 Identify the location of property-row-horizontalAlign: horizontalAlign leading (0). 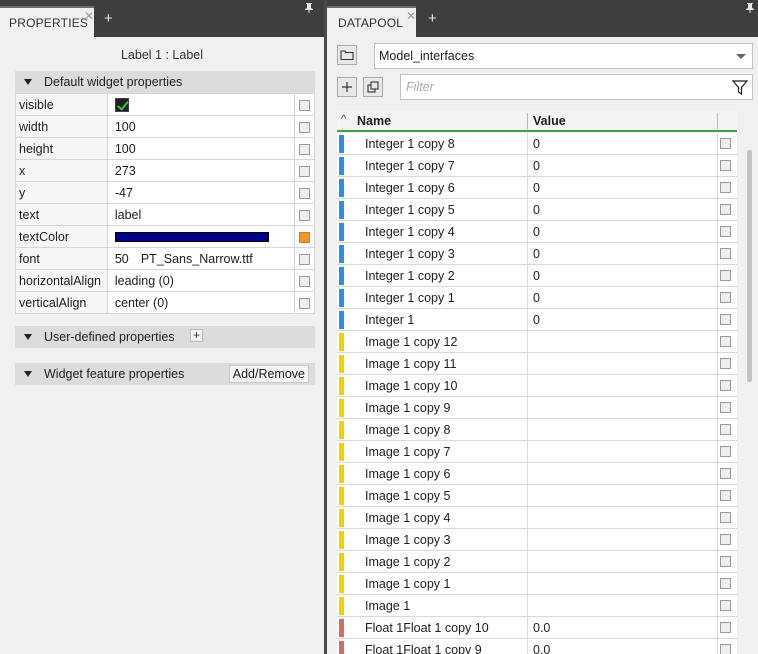
(165, 280).